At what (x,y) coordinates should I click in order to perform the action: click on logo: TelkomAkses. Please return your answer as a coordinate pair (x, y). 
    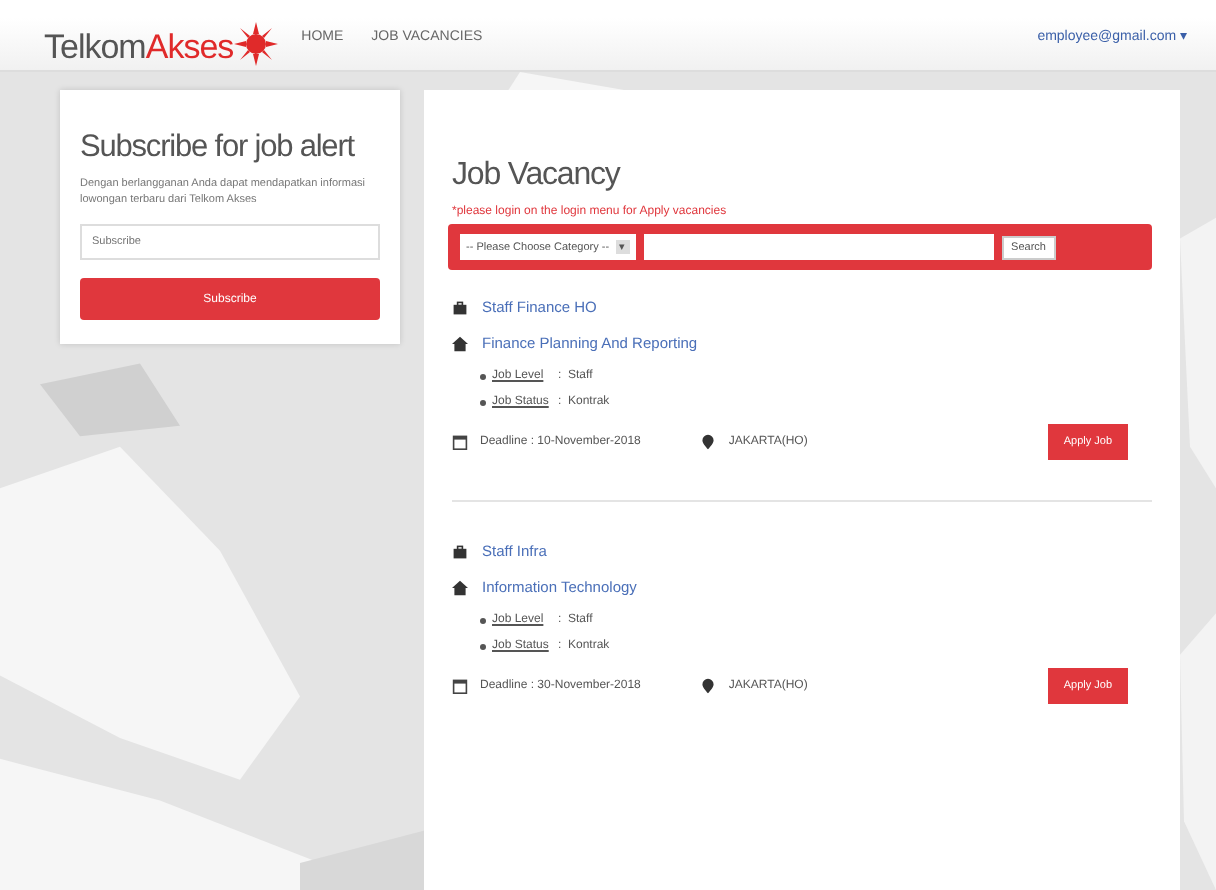
    Looking at the image, I should click on (139, 48).